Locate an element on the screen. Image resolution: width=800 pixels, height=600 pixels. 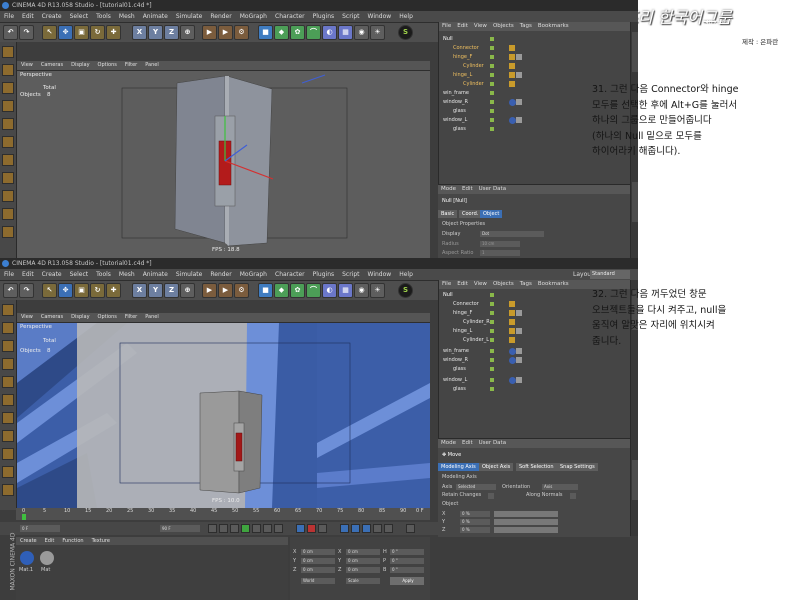
coord-pos-z: 0 cm is located at coordinates (318, 570).